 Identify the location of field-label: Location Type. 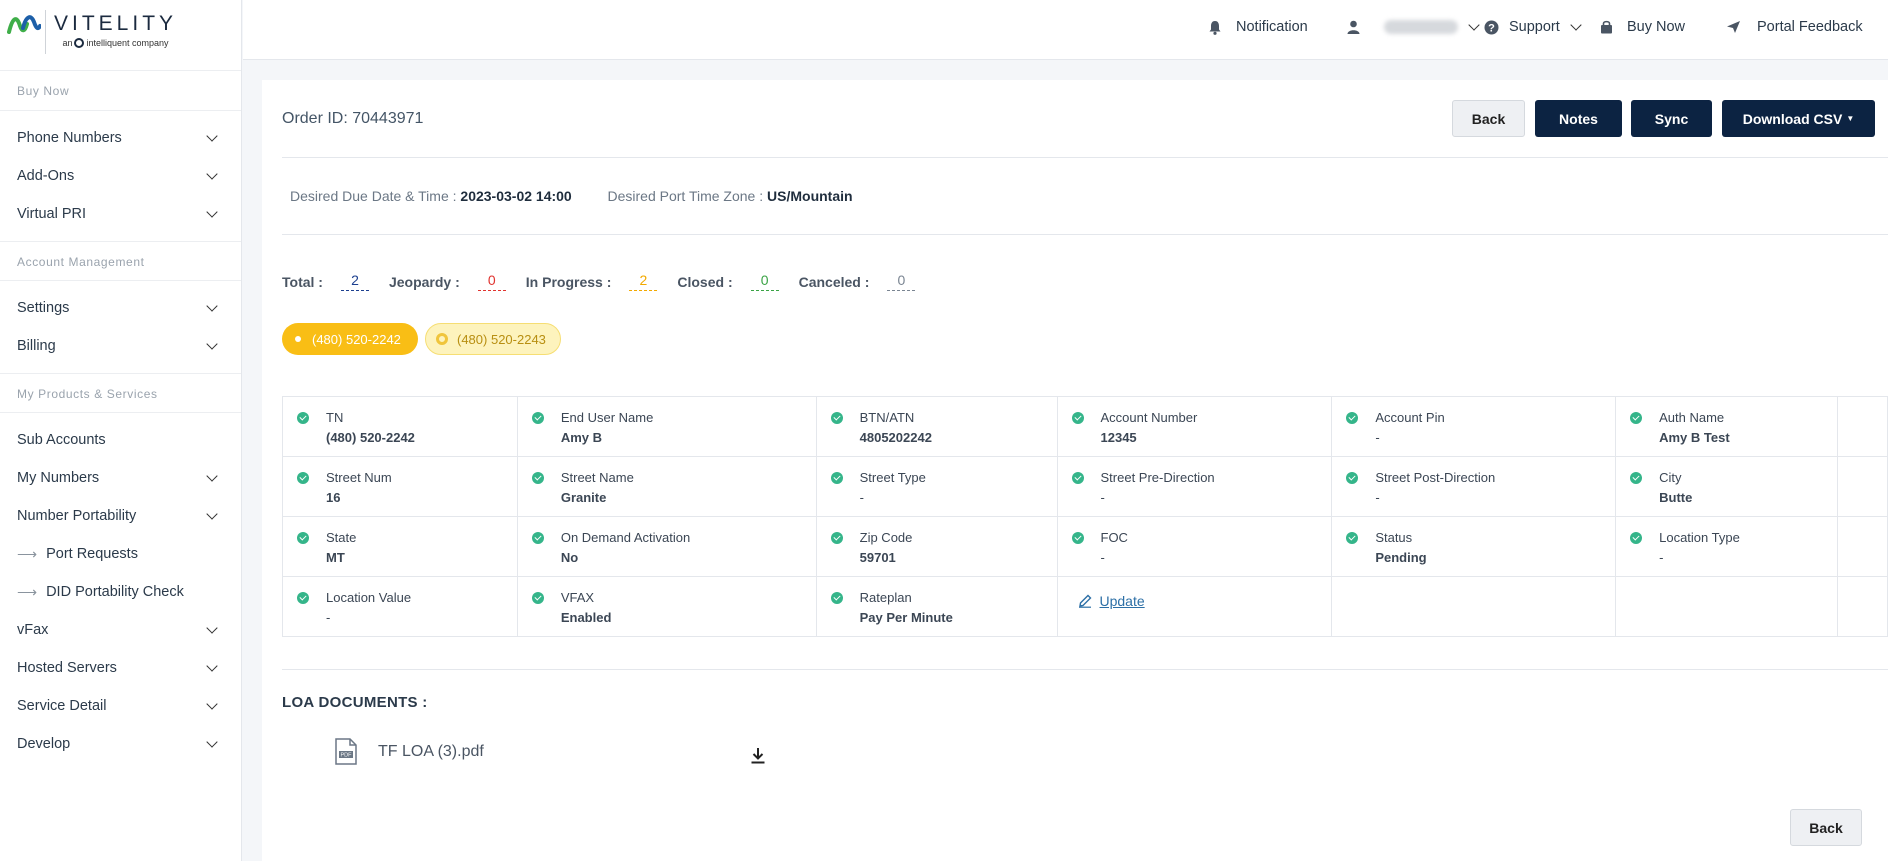
(1699, 537).